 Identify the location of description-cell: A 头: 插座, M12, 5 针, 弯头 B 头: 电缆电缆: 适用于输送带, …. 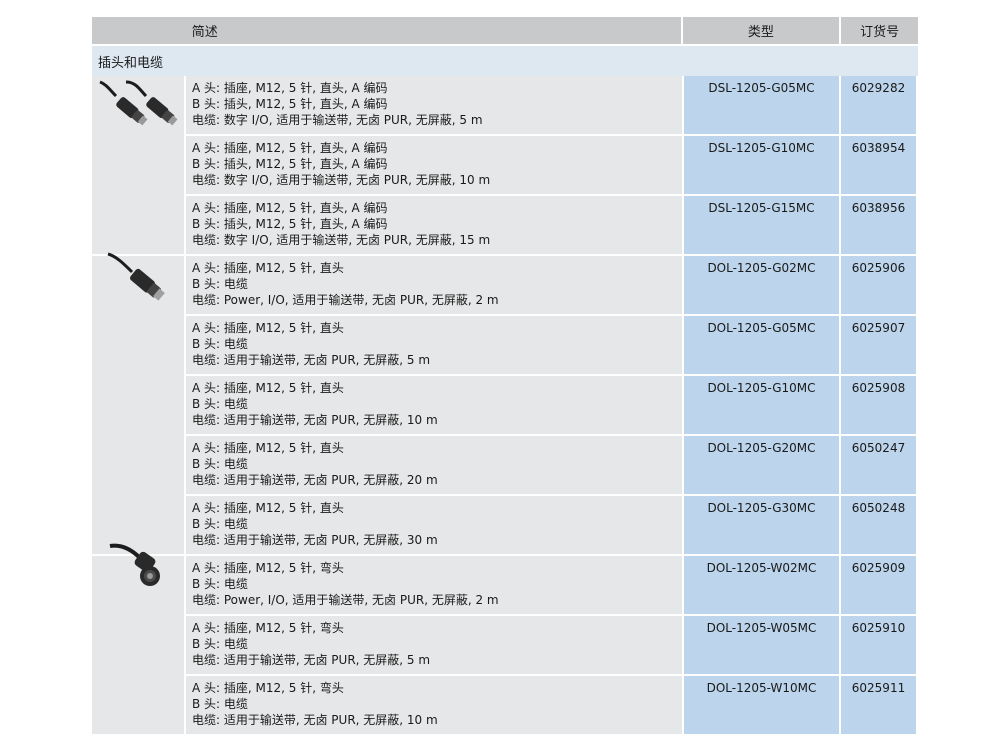
(433, 645).